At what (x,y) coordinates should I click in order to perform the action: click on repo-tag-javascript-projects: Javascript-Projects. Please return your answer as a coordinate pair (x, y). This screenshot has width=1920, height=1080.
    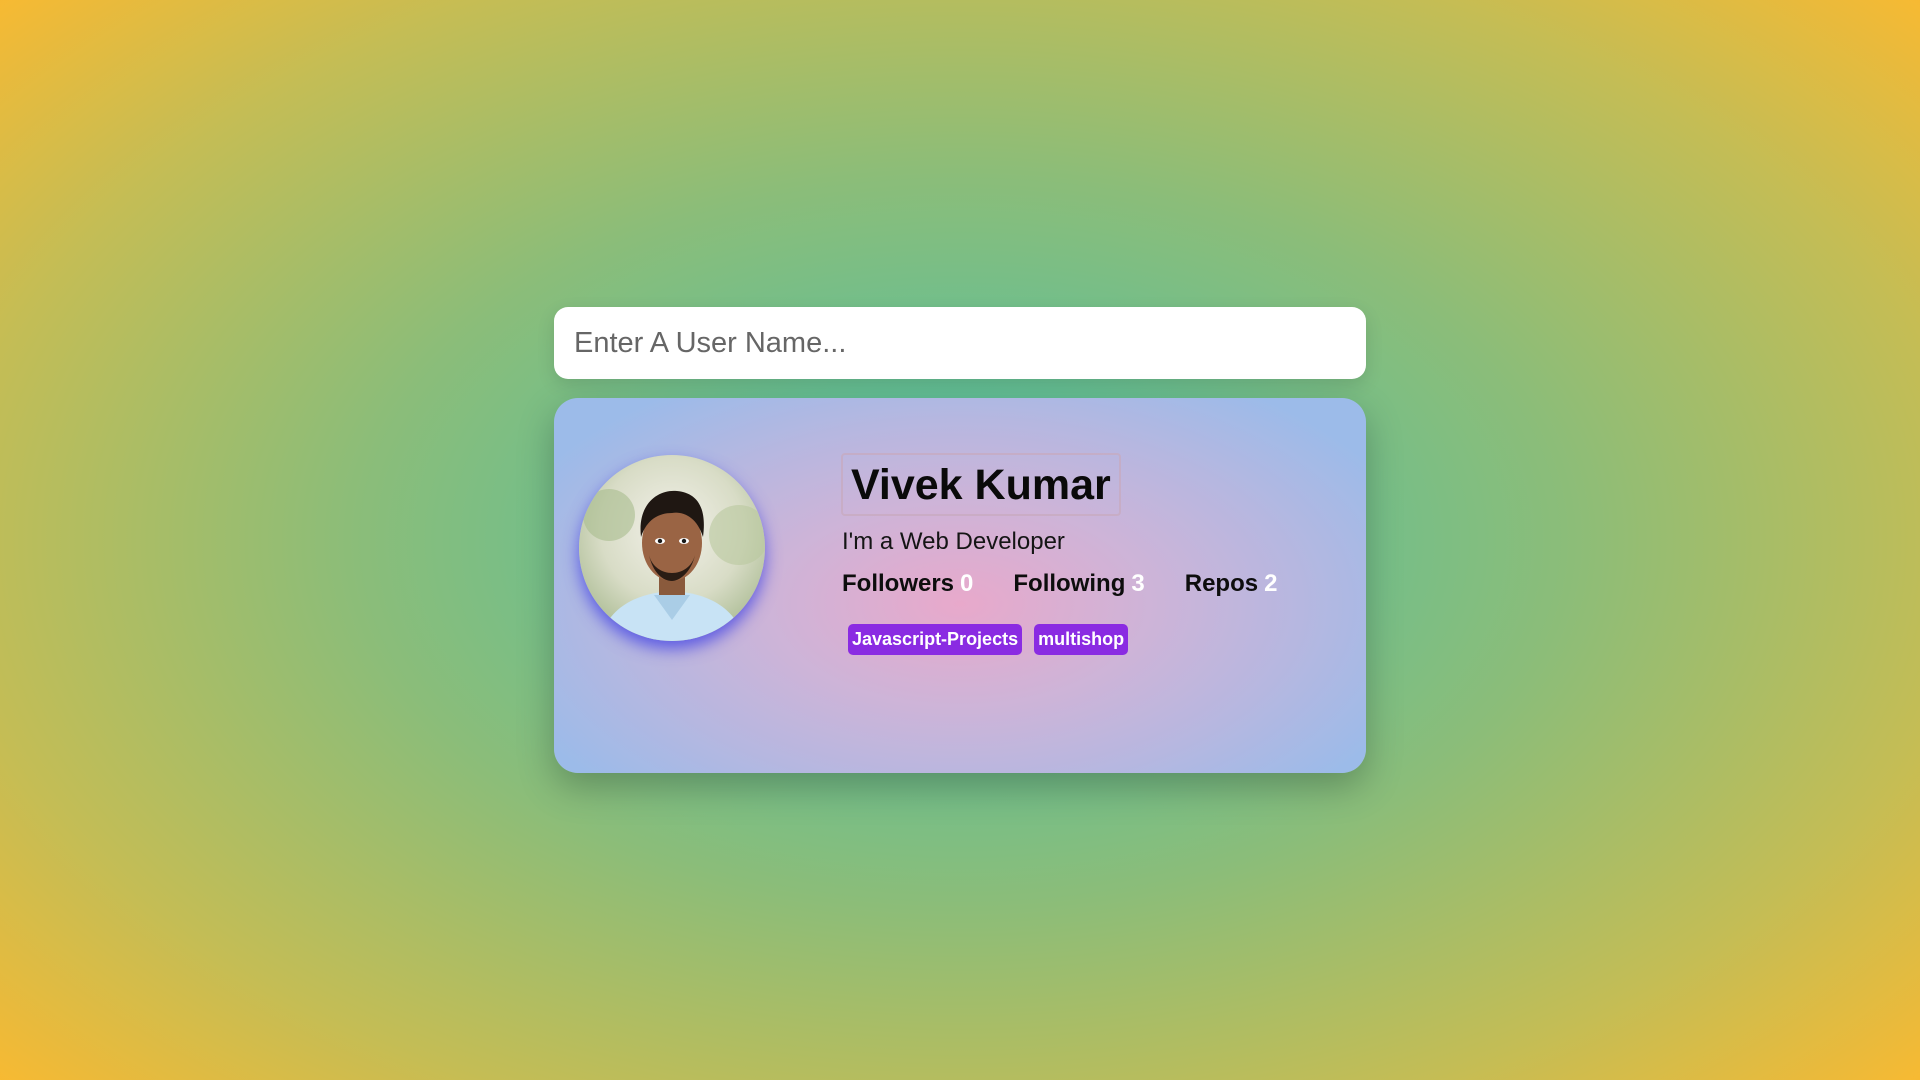
    Looking at the image, I should click on (935, 639).